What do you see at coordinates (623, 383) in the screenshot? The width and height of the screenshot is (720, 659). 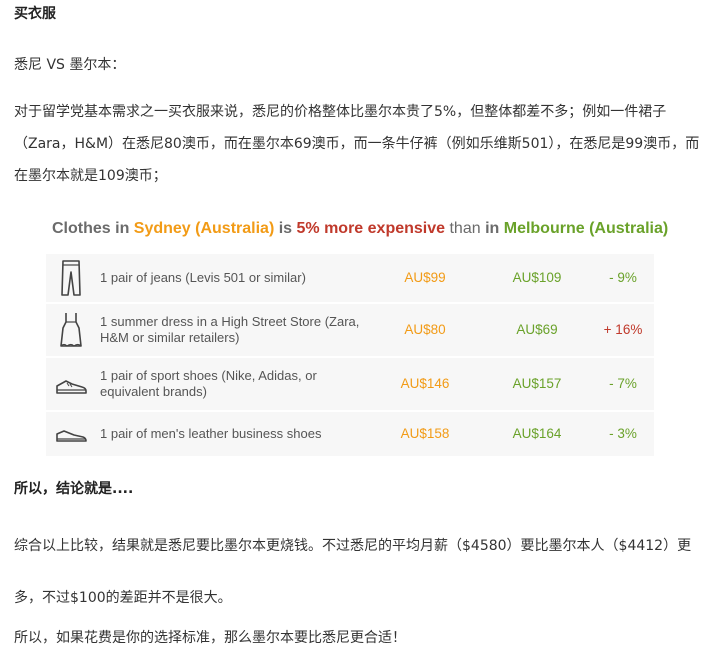 I see `price-difference: - 7%` at bounding box center [623, 383].